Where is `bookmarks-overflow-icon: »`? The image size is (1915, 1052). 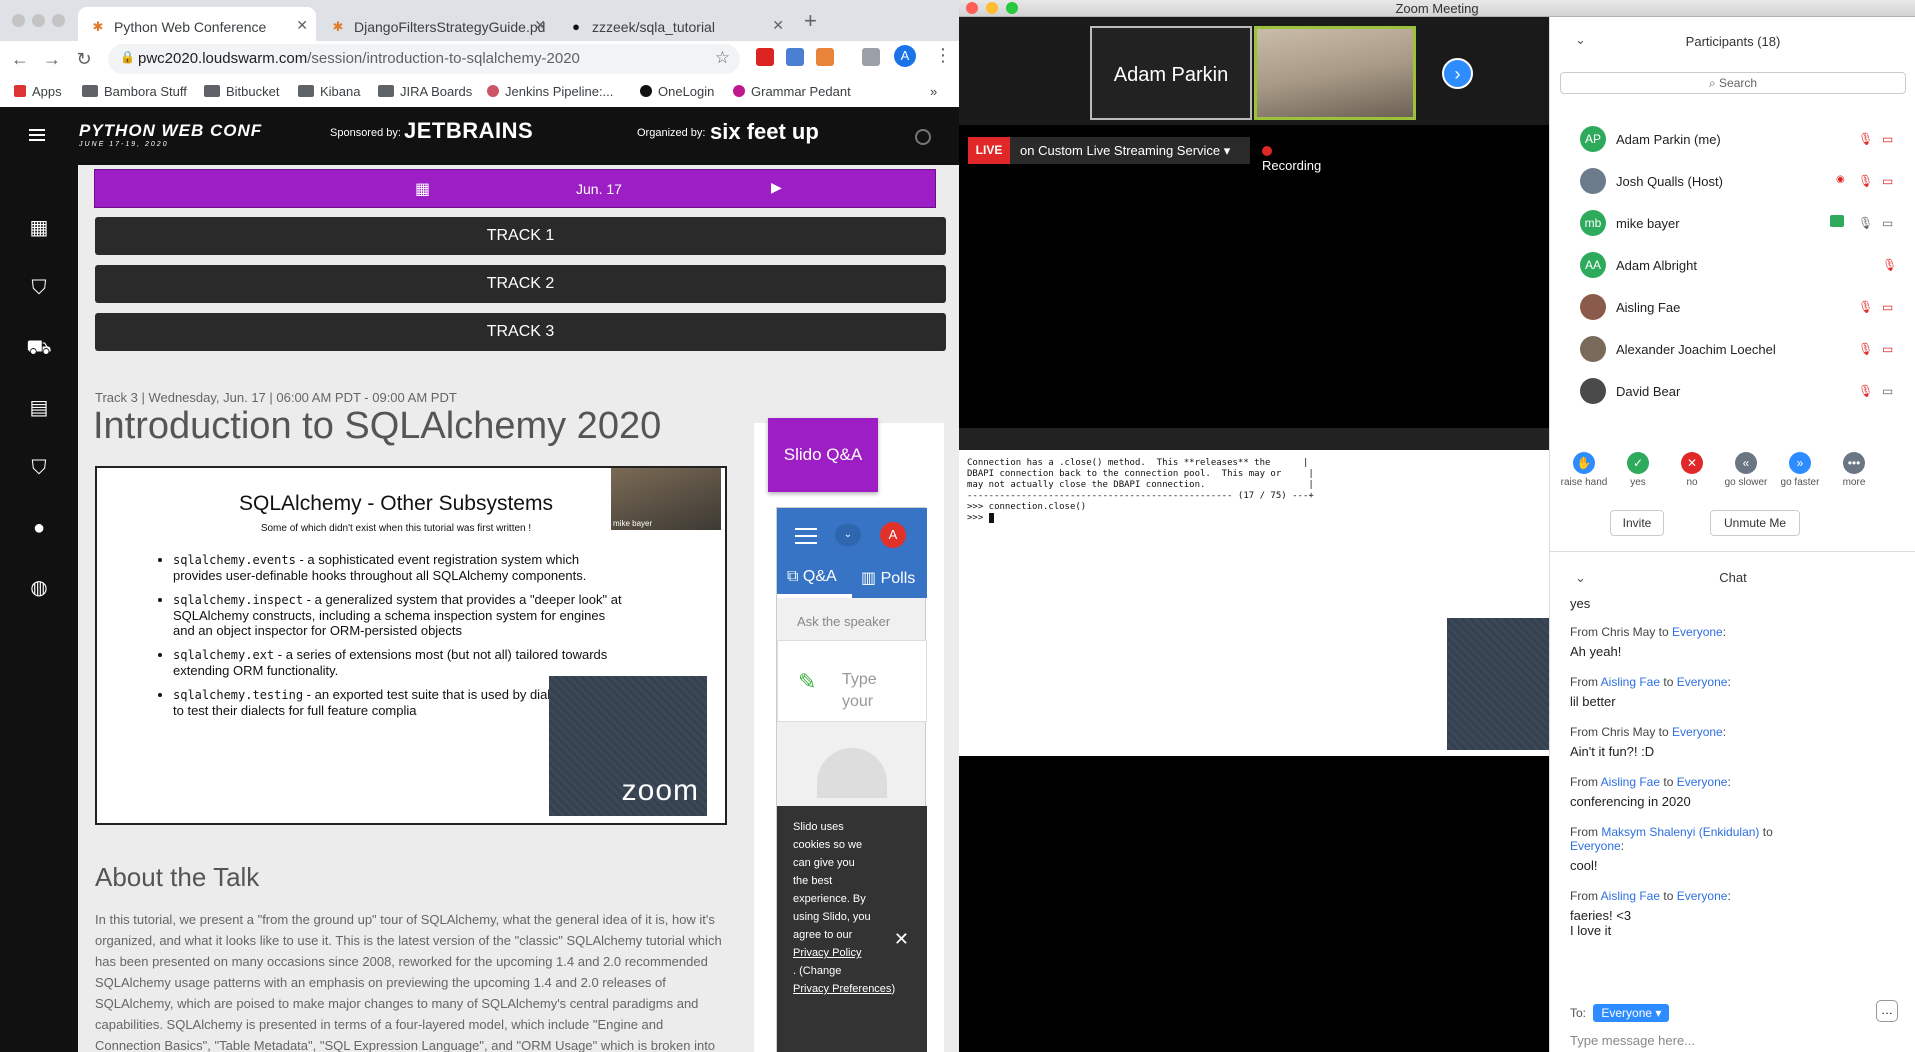
bookmarks-overflow-icon: » is located at coordinates (933, 91).